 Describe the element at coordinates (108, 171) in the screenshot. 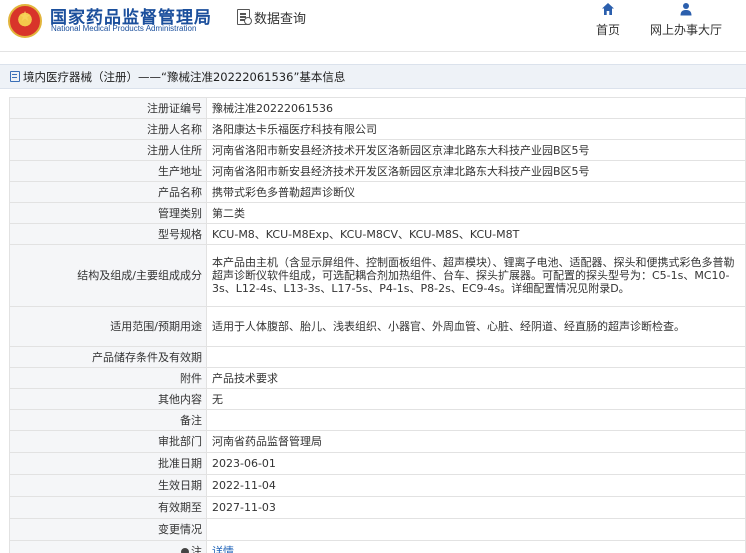

I see `field-label: 生产地址` at that location.